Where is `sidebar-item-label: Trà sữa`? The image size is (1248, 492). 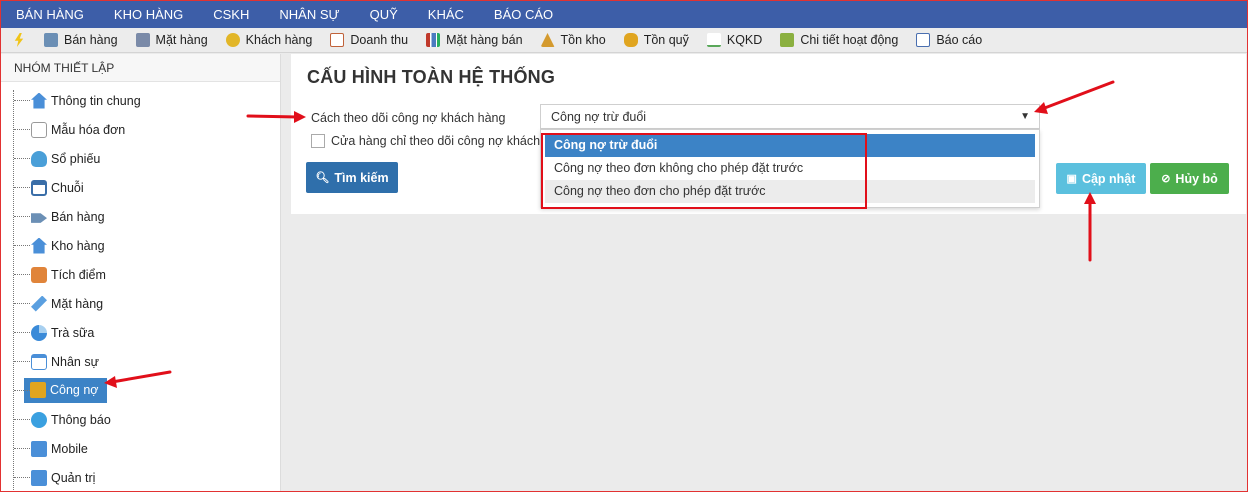
sidebar-item-label: Trà sữa is located at coordinates (73, 332).